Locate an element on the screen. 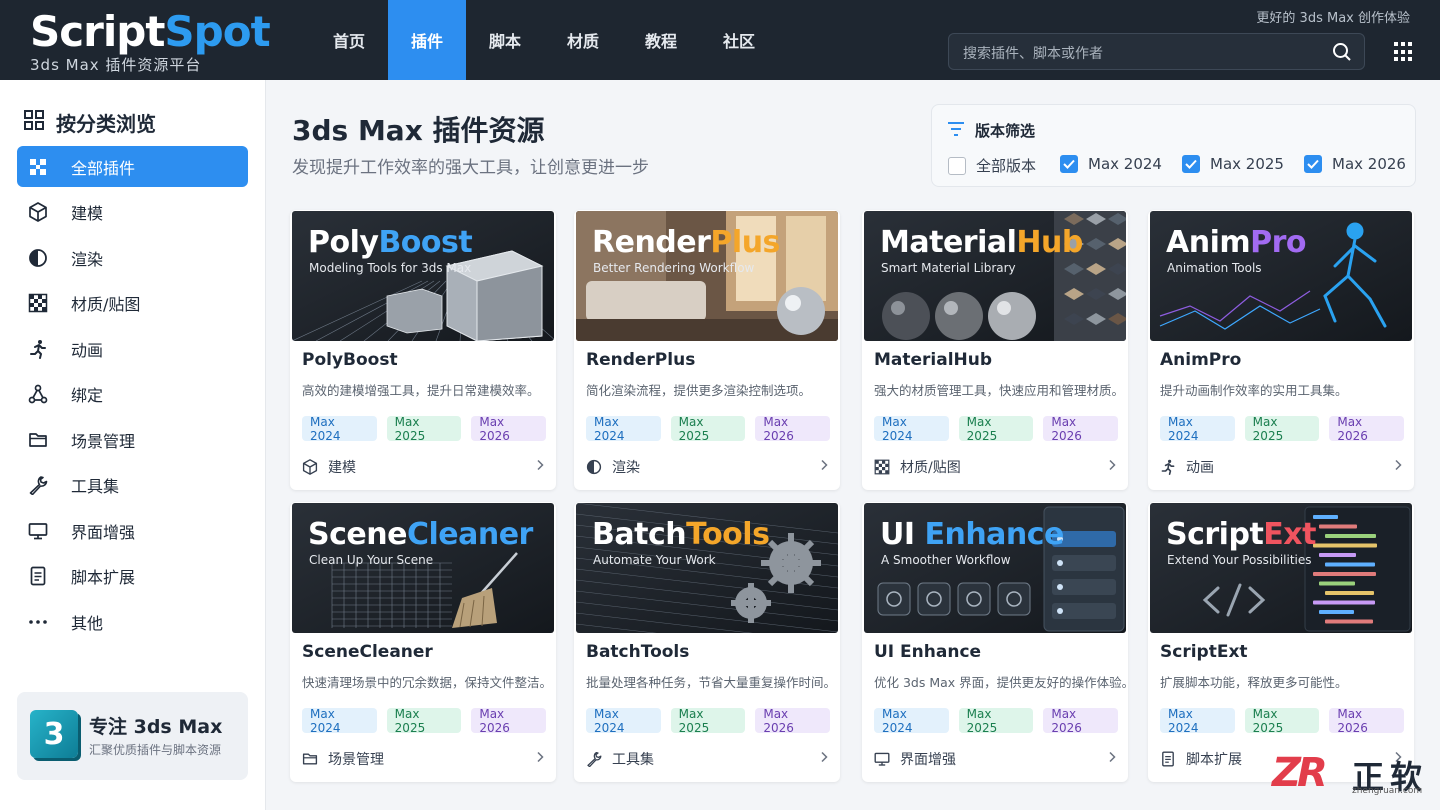 This screenshot has width=1440, height=810. filter-max-2026: Max 2026 is located at coordinates (1355, 164).